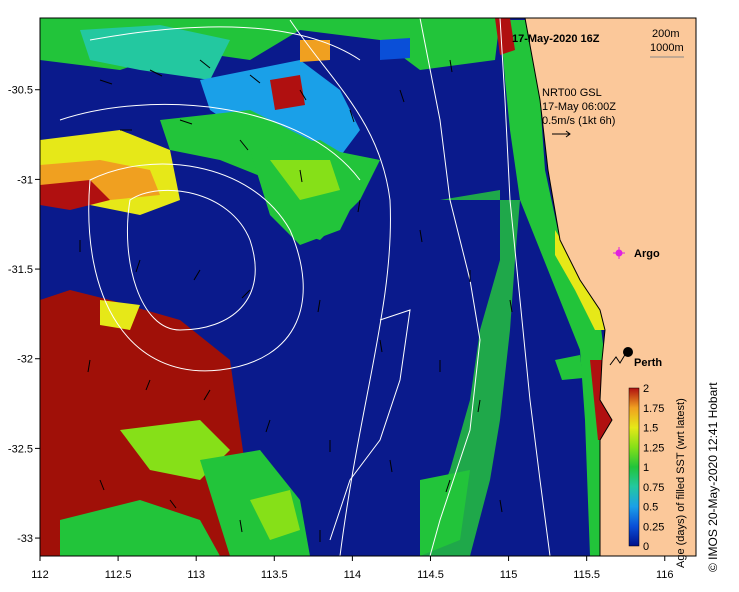  What do you see at coordinates (681, 483) in the screenshot?
I see `colorbar-label: Age (days) of filled SST (wrt latest)` at bounding box center [681, 483].